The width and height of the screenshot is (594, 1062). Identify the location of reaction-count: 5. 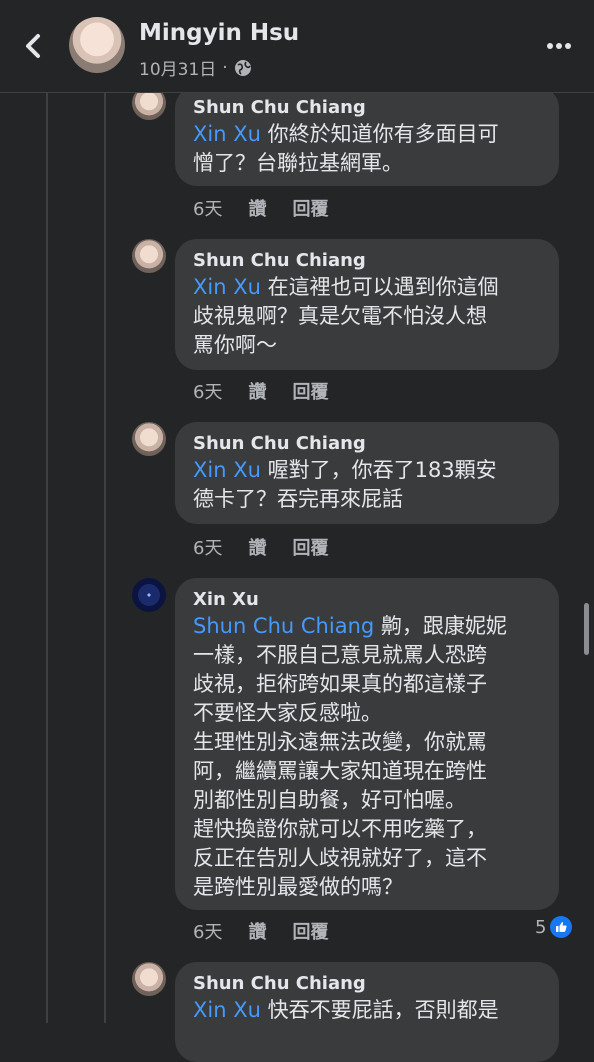
(541, 927).